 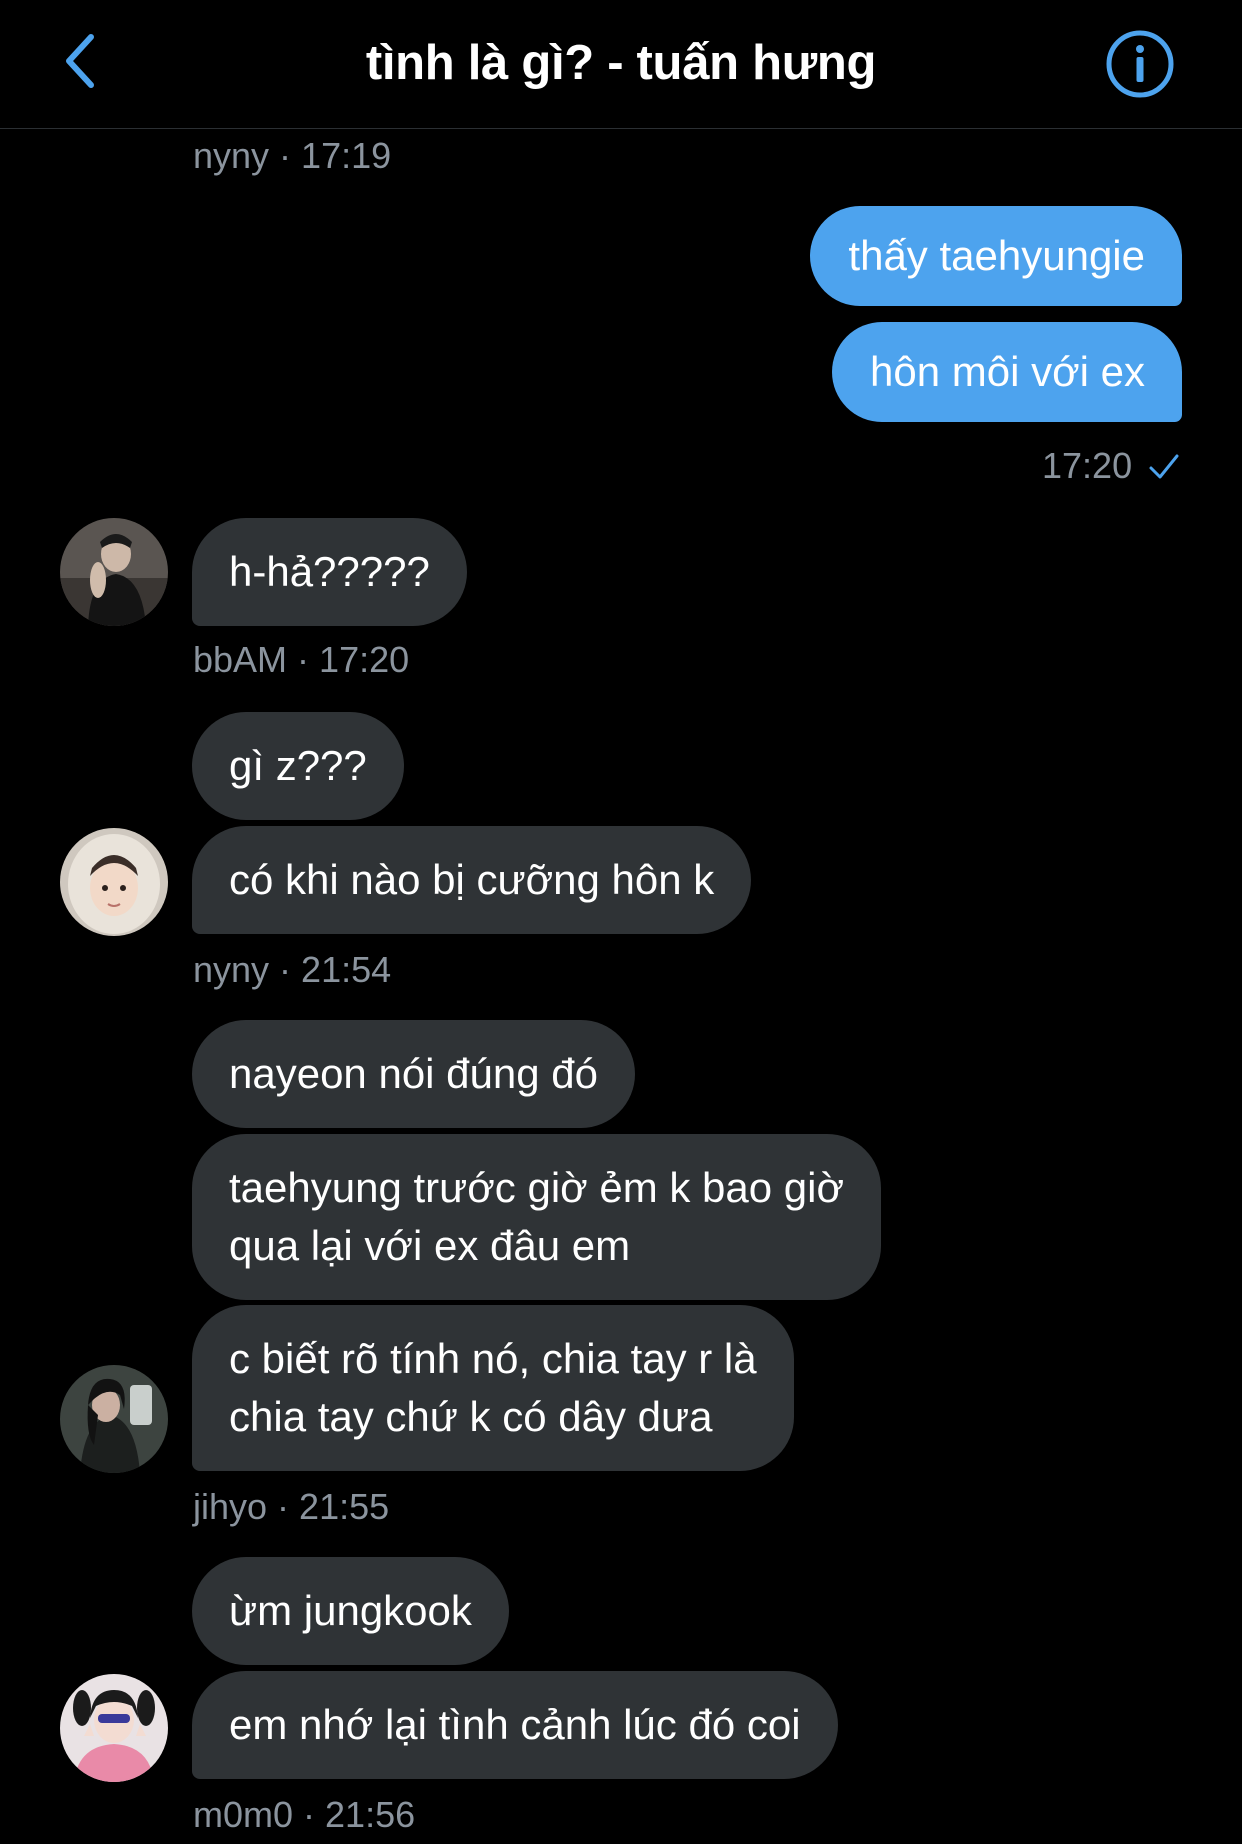 What do you see at coordinates (493, 1358) in the screenshot?
I see `message-text-line: c biết rõ tính nó, chia tay r là` at bounding box center [493, 1358].